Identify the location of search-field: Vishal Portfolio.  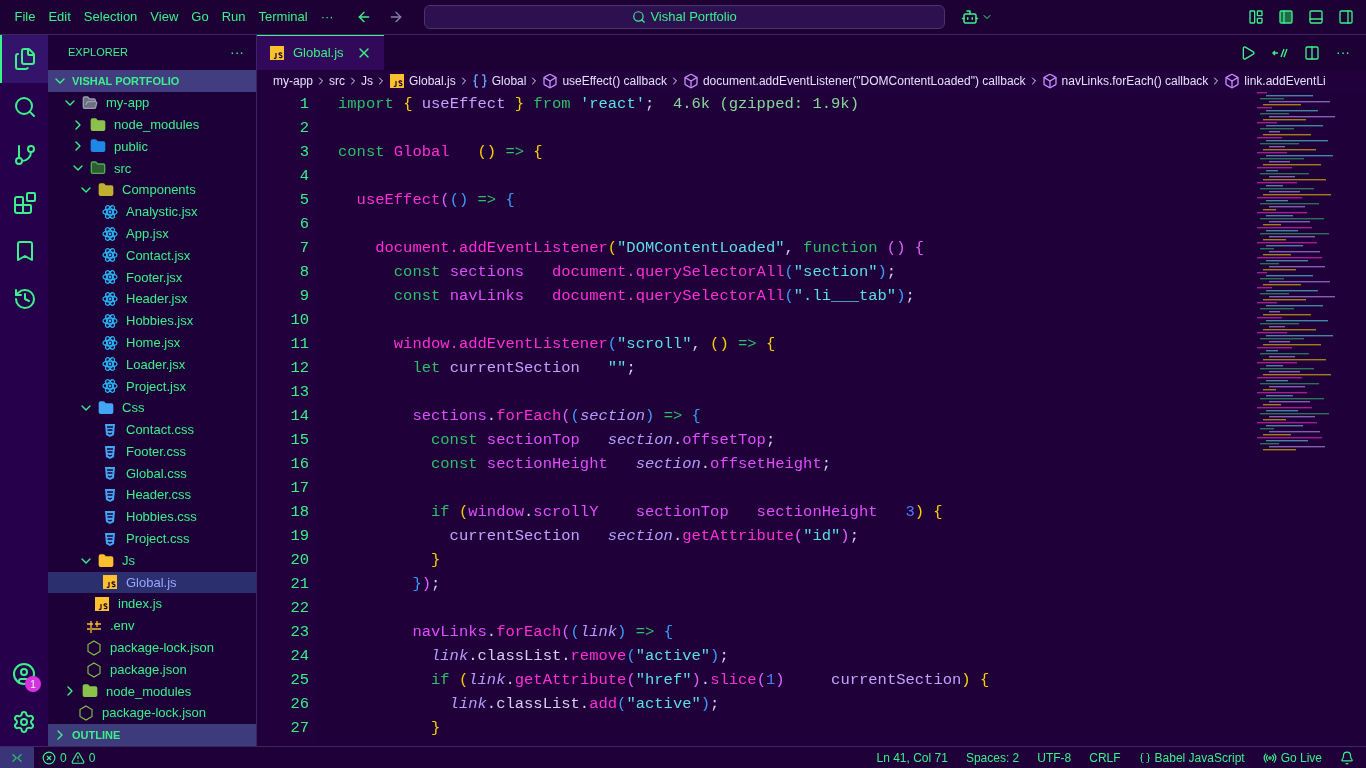
(685, 17).